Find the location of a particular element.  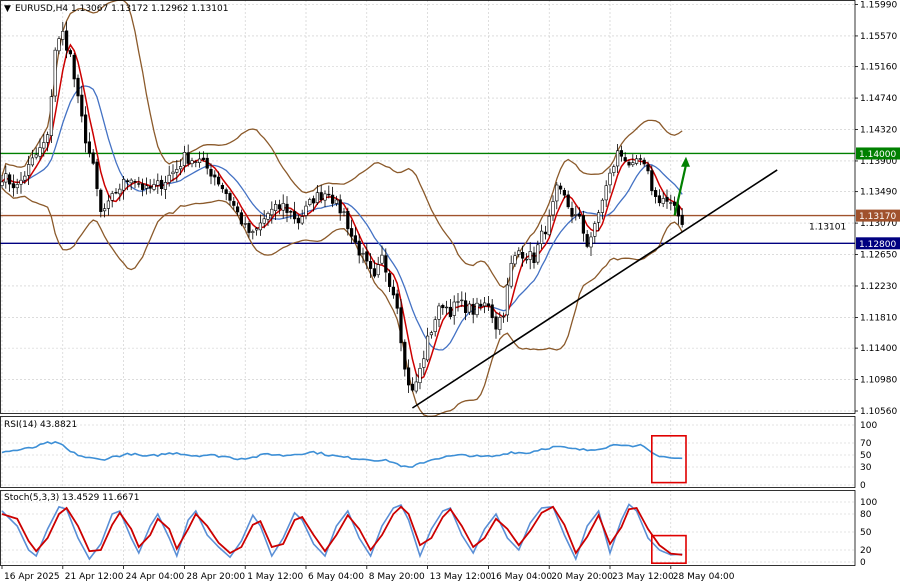

price-tick-label: 1.15160 is located at coordinates (878, 68).